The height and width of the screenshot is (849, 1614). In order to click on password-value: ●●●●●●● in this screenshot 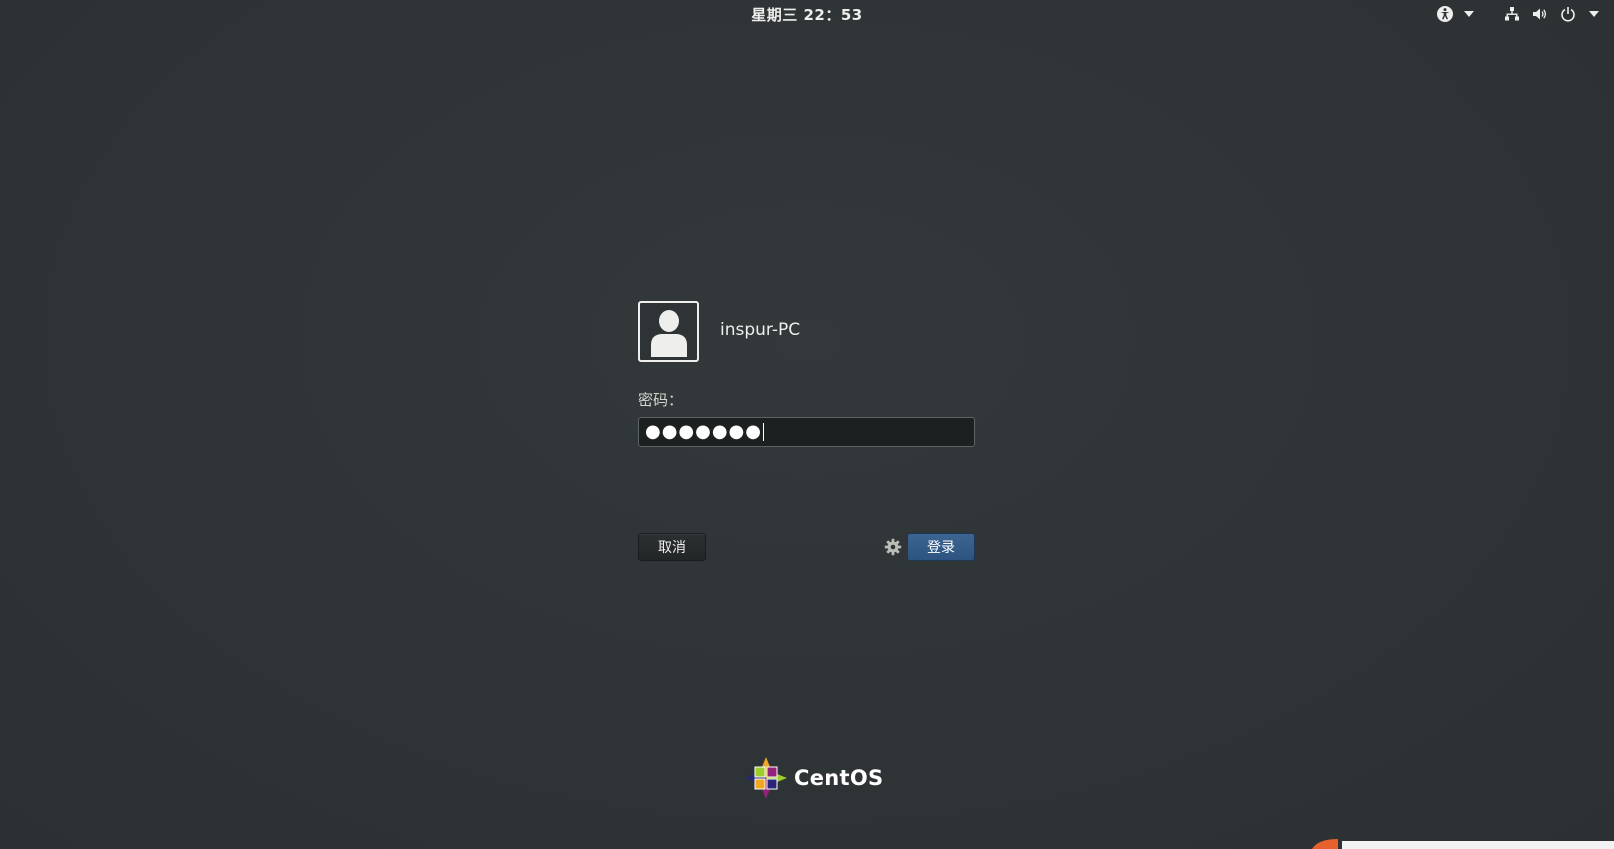, I will do `click(703, 431)`.